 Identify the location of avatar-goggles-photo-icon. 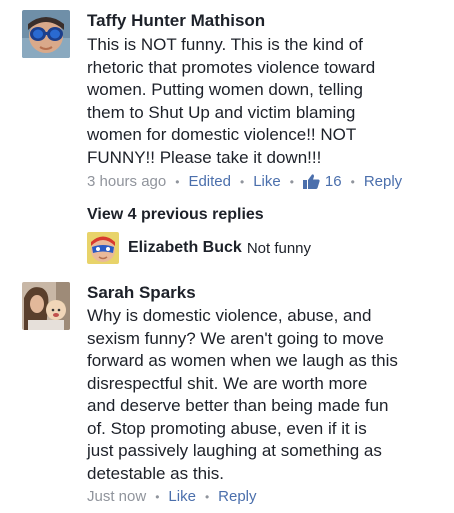
(46, 34).